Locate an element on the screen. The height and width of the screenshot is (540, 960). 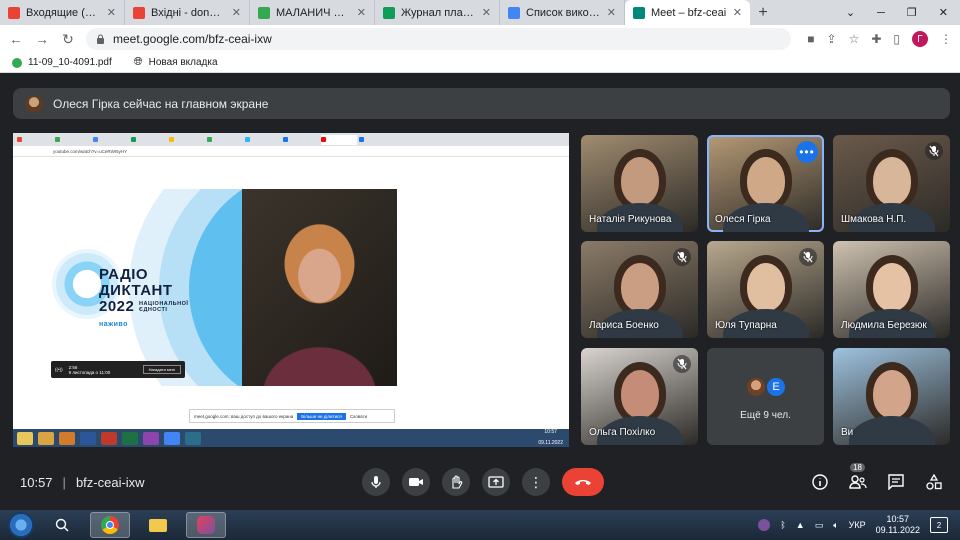
camera-button is located at coordinates (416, 482).